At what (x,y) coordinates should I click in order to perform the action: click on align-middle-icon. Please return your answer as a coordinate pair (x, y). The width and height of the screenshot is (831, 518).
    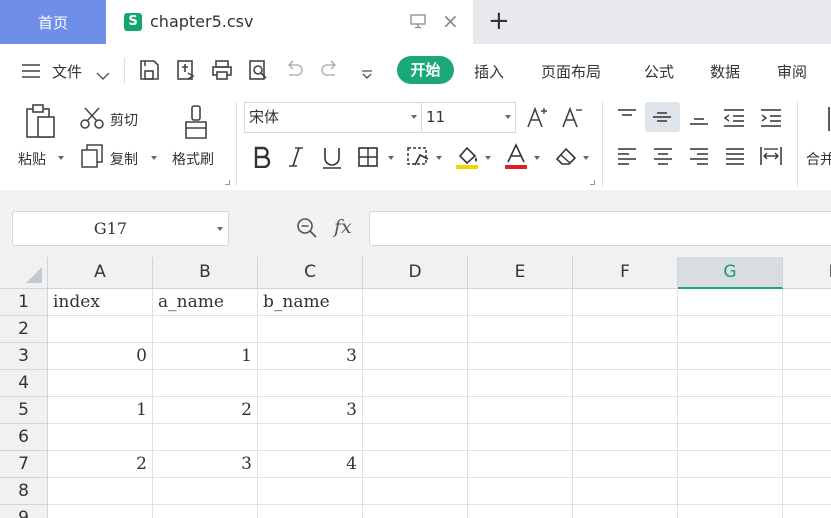
    Looking at the image, I should click on (662, 119).